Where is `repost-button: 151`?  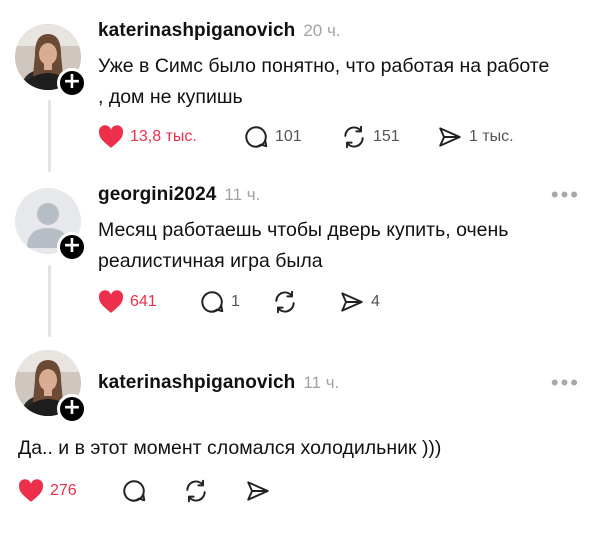
repost-button: 151 is located at coordinates (389, 137).